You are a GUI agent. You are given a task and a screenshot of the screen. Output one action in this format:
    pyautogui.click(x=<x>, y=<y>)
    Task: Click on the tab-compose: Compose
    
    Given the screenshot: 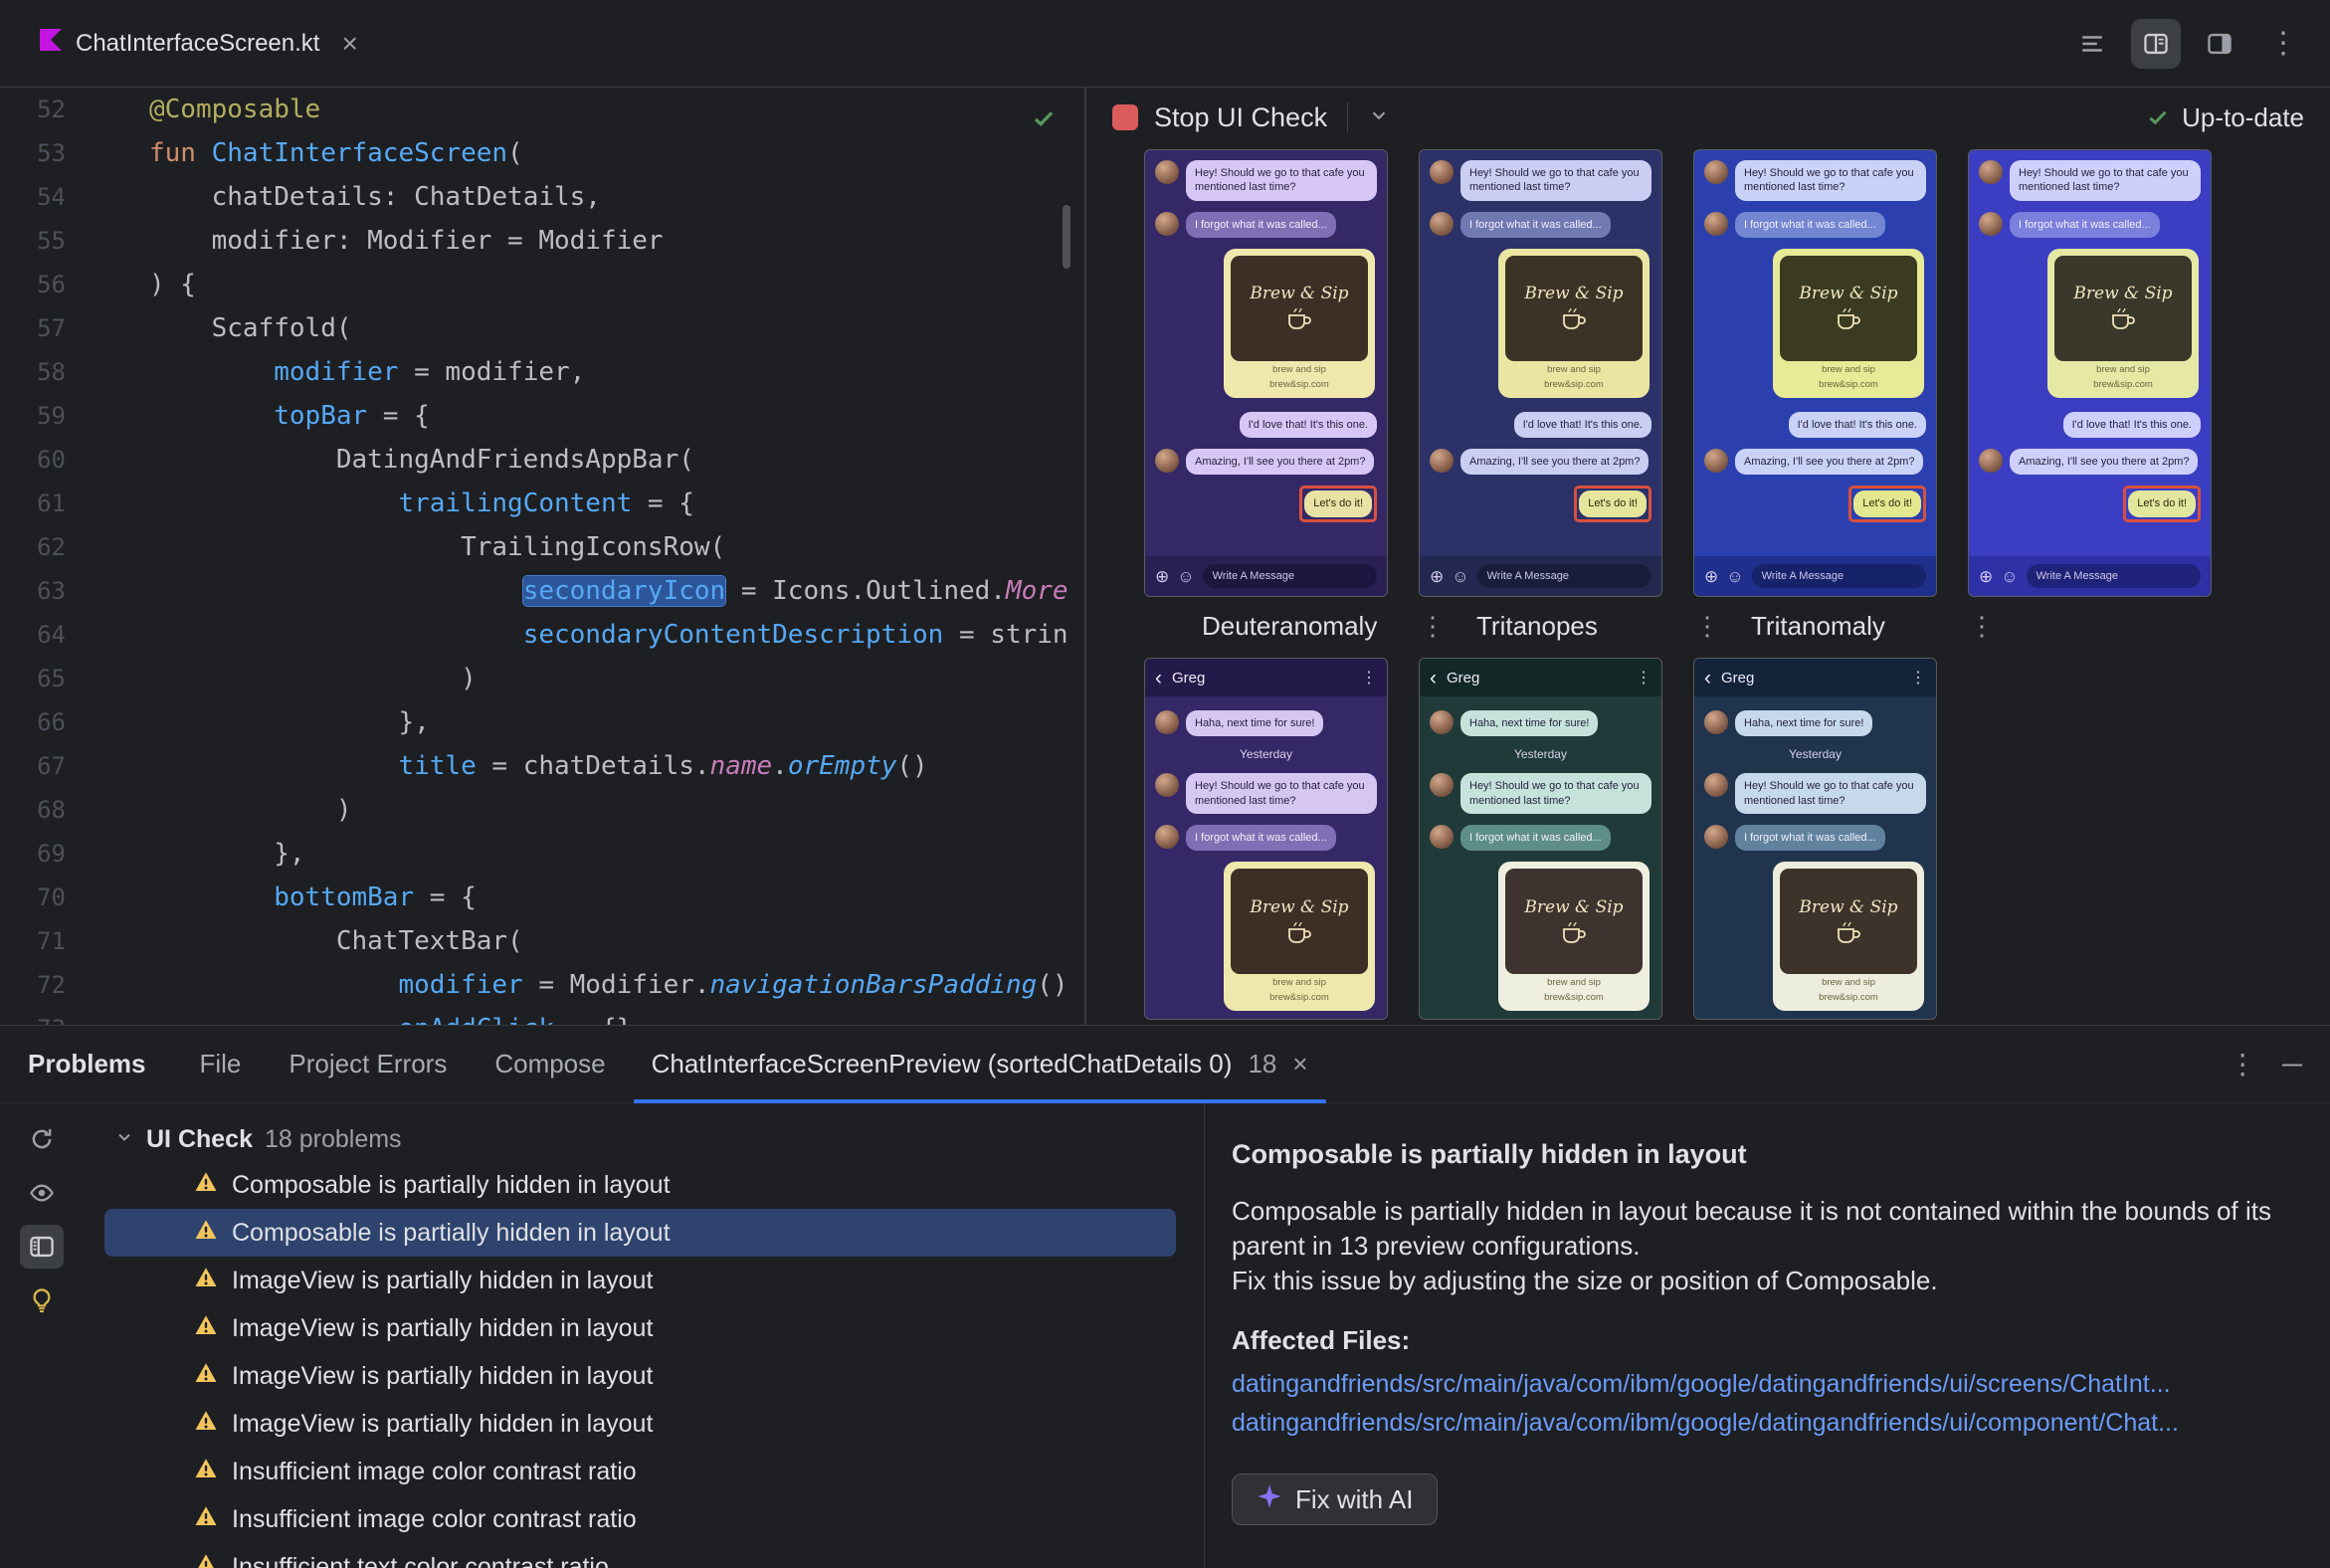 What is the action you would take?
    pyautogui.click(x=550, y=1064)
    